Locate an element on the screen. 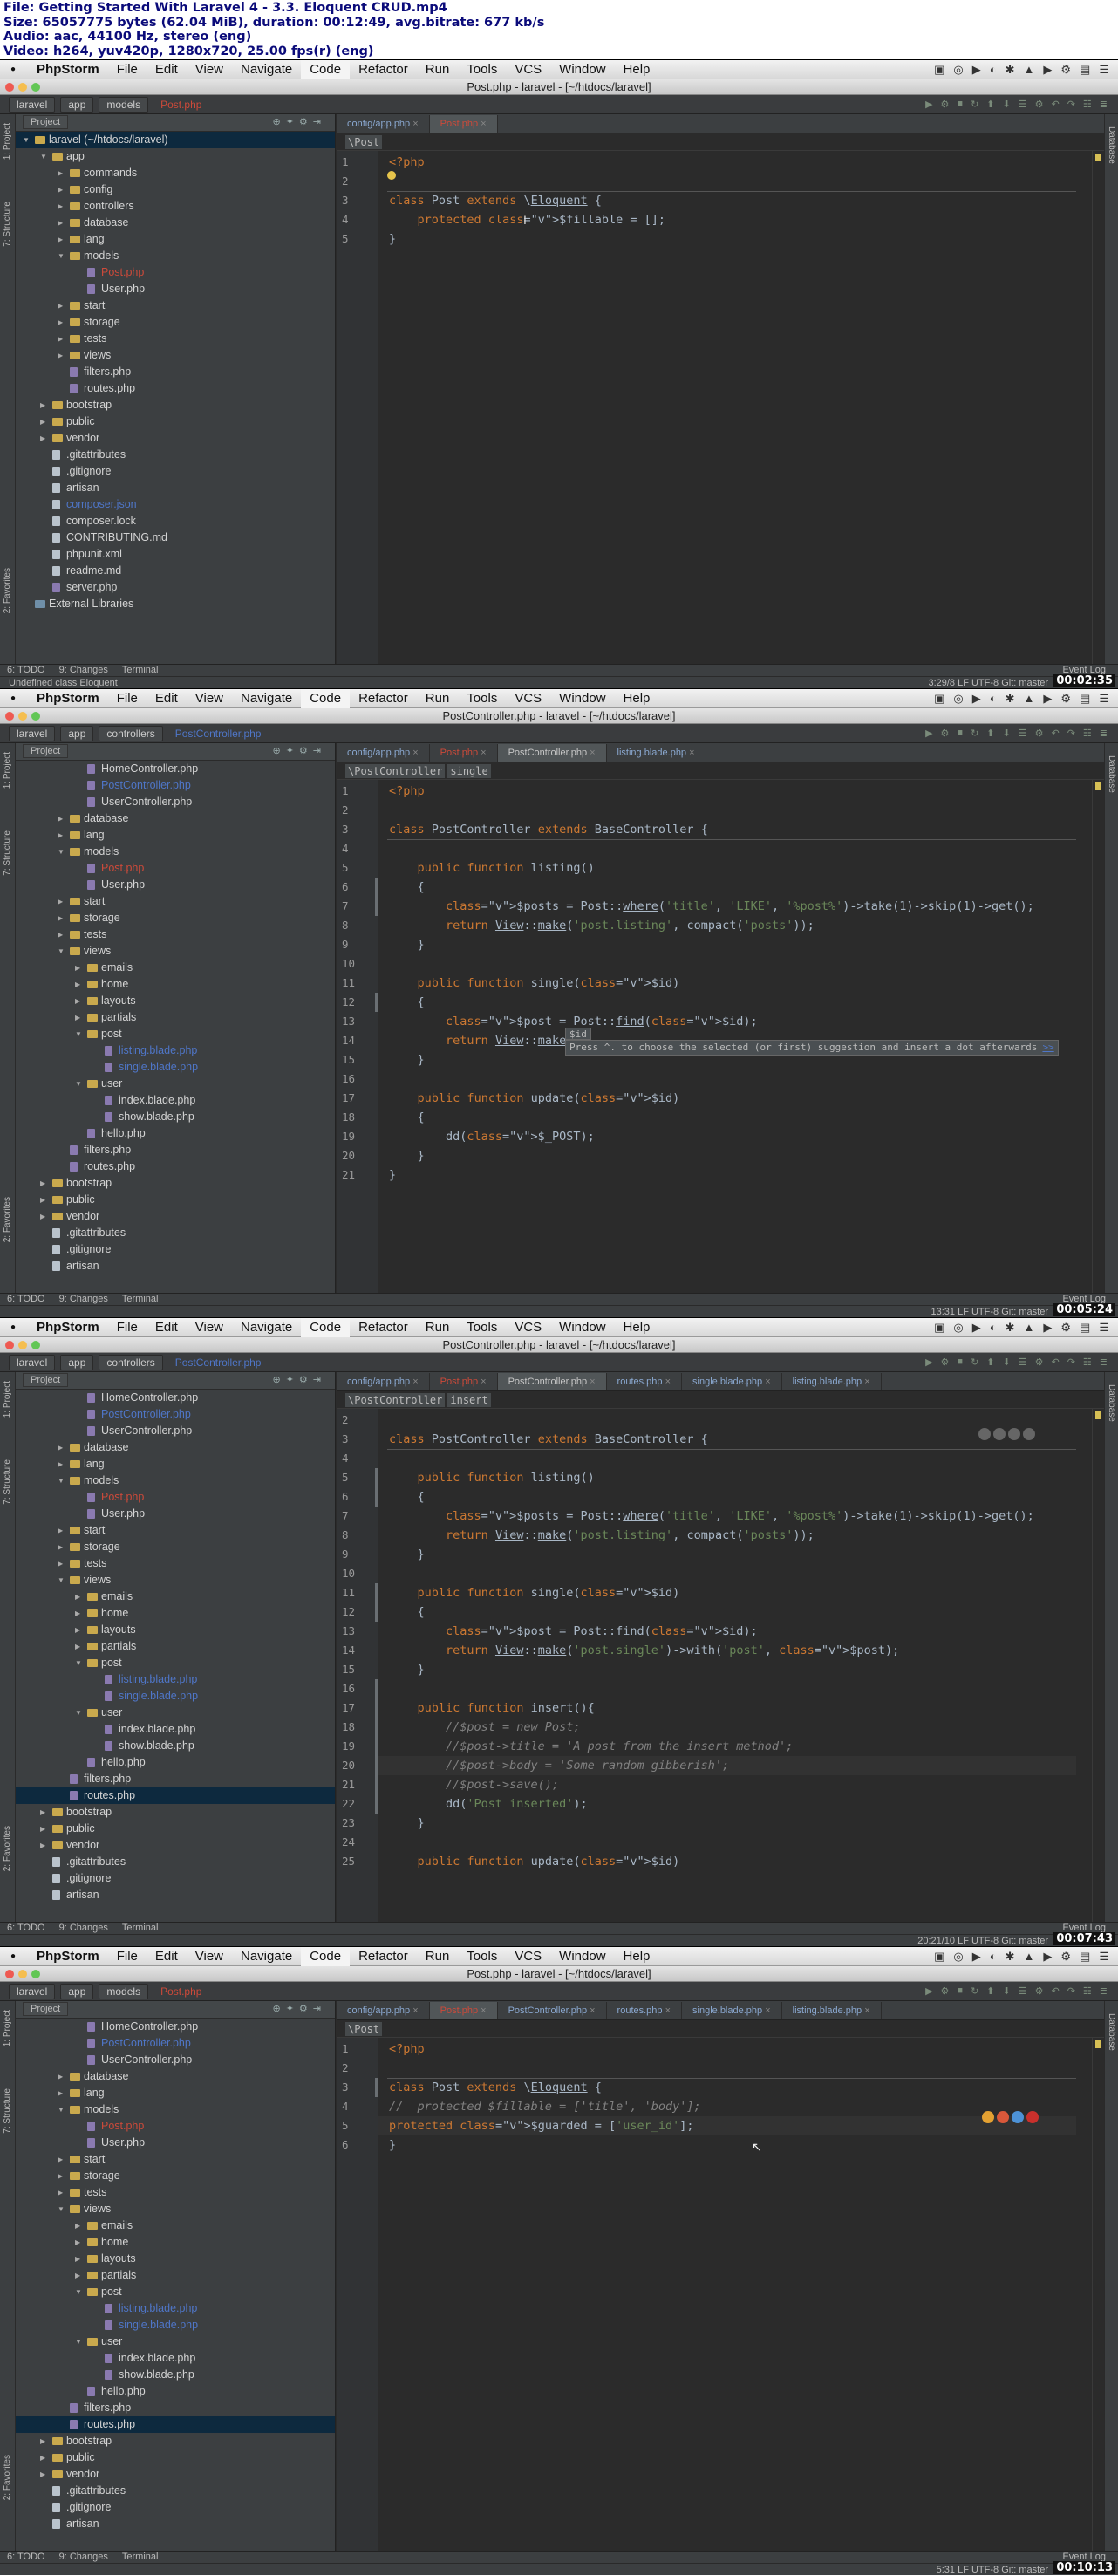 The height and width of the screenshot is (2576, 1118). tray-icon: ▲ is located at coordinates (1029, 69).